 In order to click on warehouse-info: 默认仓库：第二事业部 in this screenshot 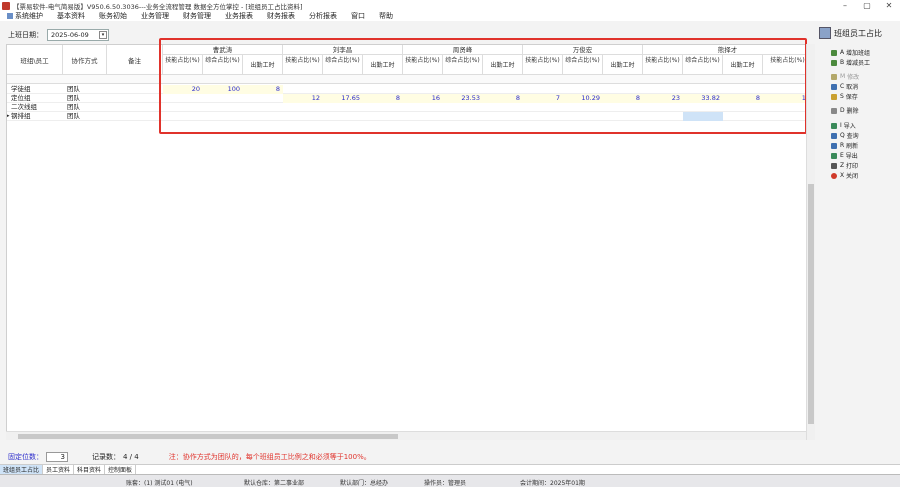, I will do `click(274, 483)`.